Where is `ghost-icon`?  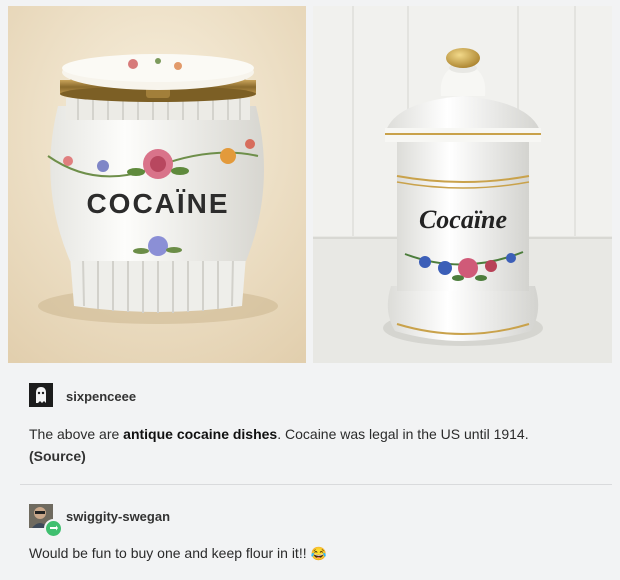
ghost-icon is located at coordinates (41, 395).